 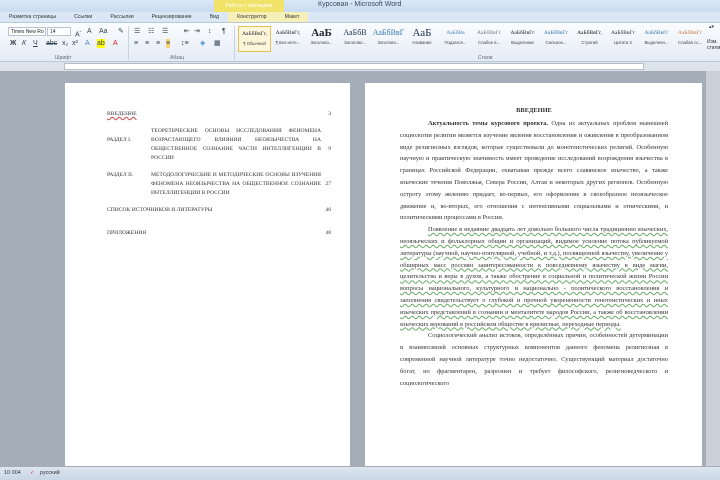 I want to click on change-styles-button: Изм. стили, so click(x=713, y=45).